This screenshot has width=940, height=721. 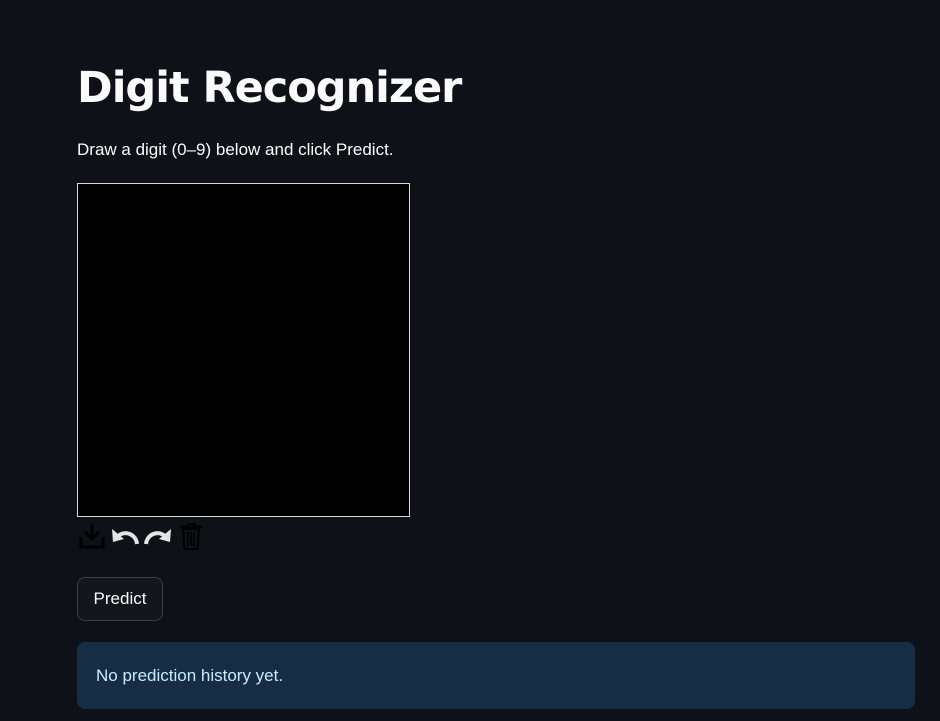 I want to click on predict-button: Predict, so click(x=120, y=599).